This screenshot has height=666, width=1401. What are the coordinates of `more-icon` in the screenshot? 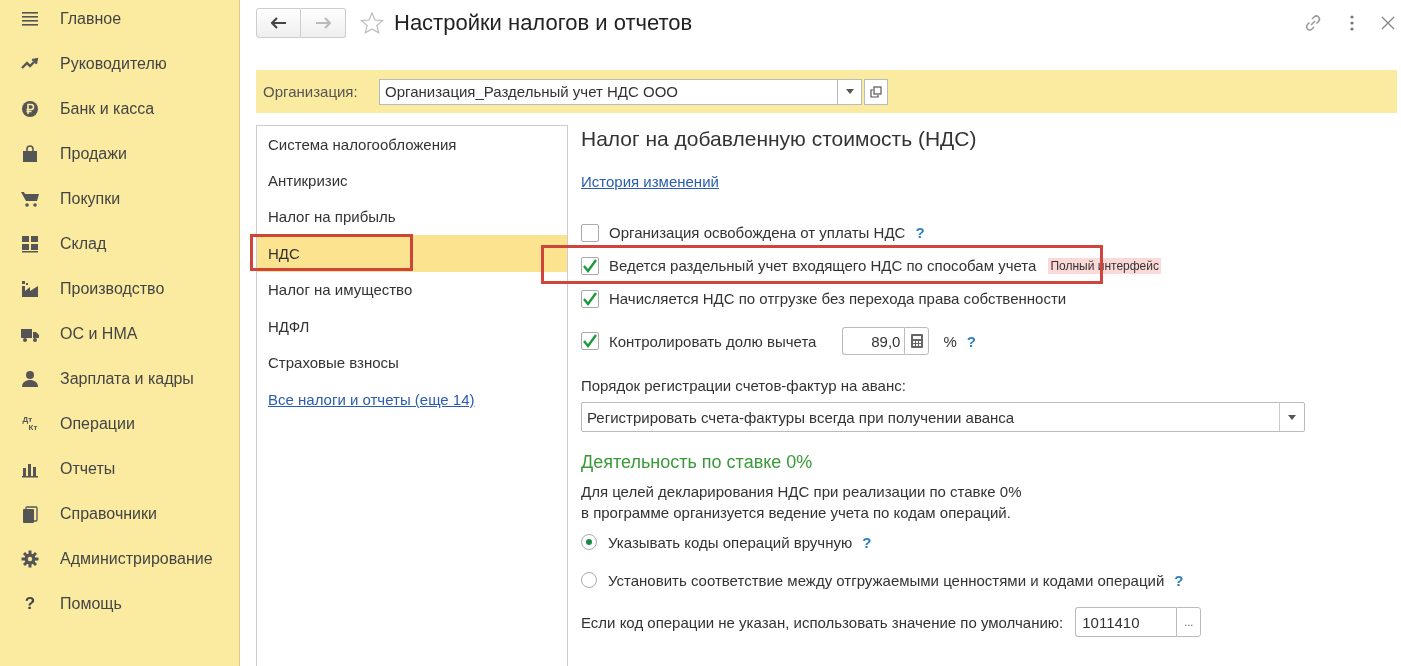 It's located at (1352, 23).